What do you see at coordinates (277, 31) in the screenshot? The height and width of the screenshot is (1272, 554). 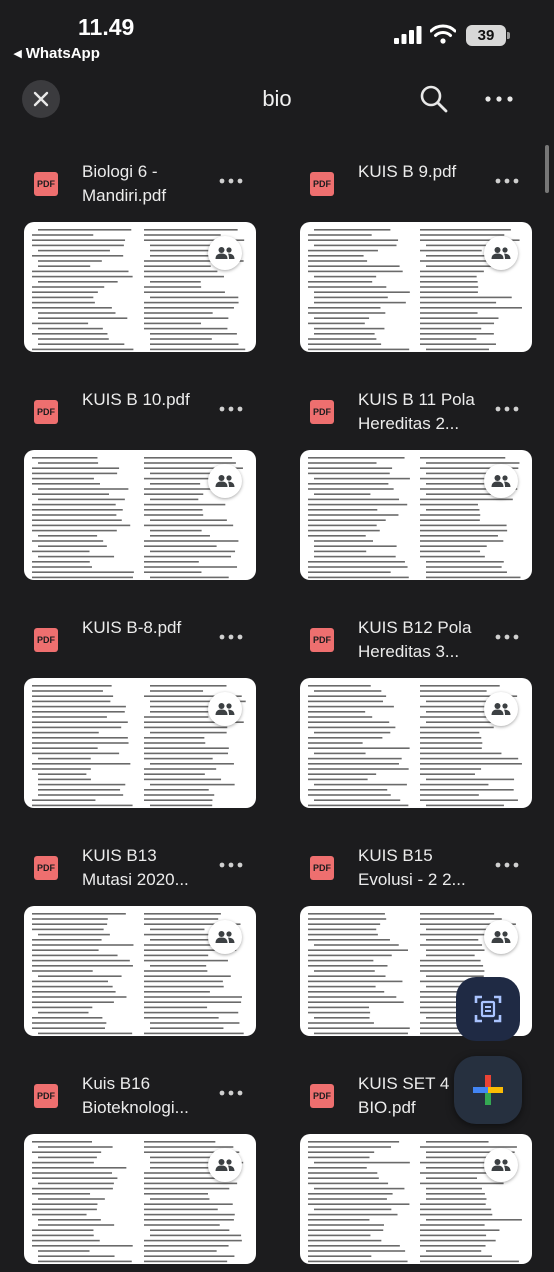 I see `status-bar: 11.49 ◂ WhatsApp 39` at bounding box center [277, 31].